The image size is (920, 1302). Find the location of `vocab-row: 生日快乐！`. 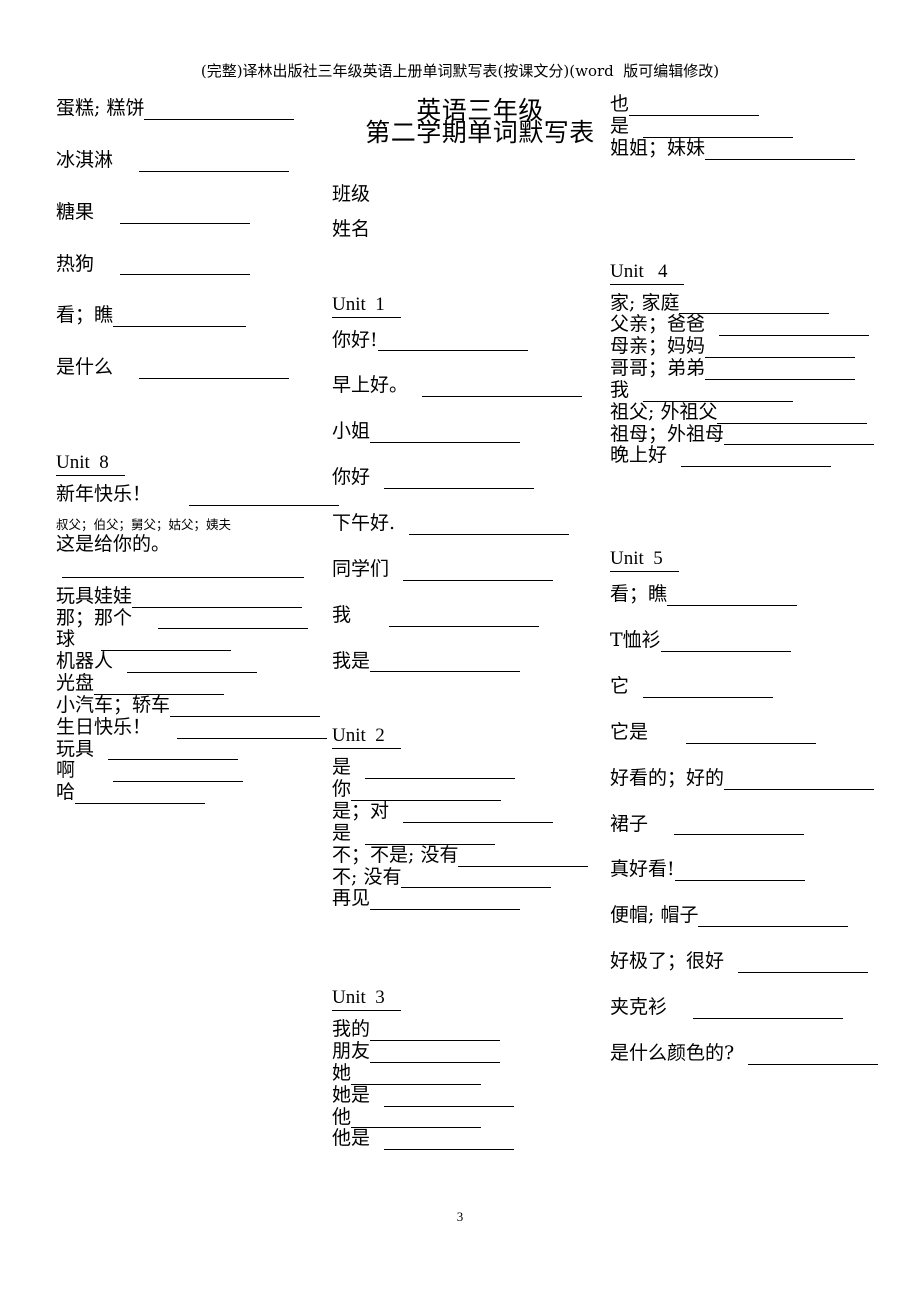

vocab-row: 生日快乐！ is located at coordinates (192, 727).